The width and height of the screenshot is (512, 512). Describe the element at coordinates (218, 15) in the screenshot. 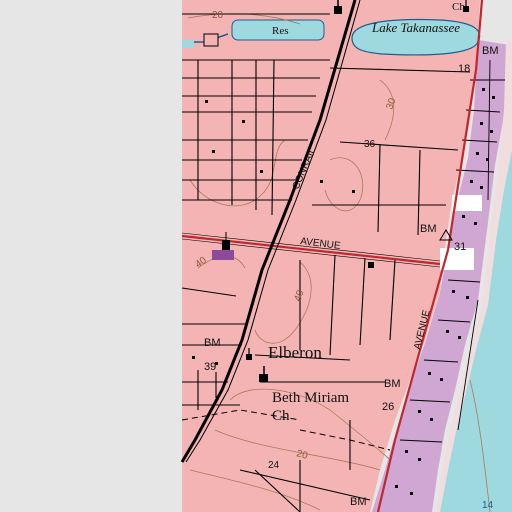

I see `contour-label: 20` at that location.